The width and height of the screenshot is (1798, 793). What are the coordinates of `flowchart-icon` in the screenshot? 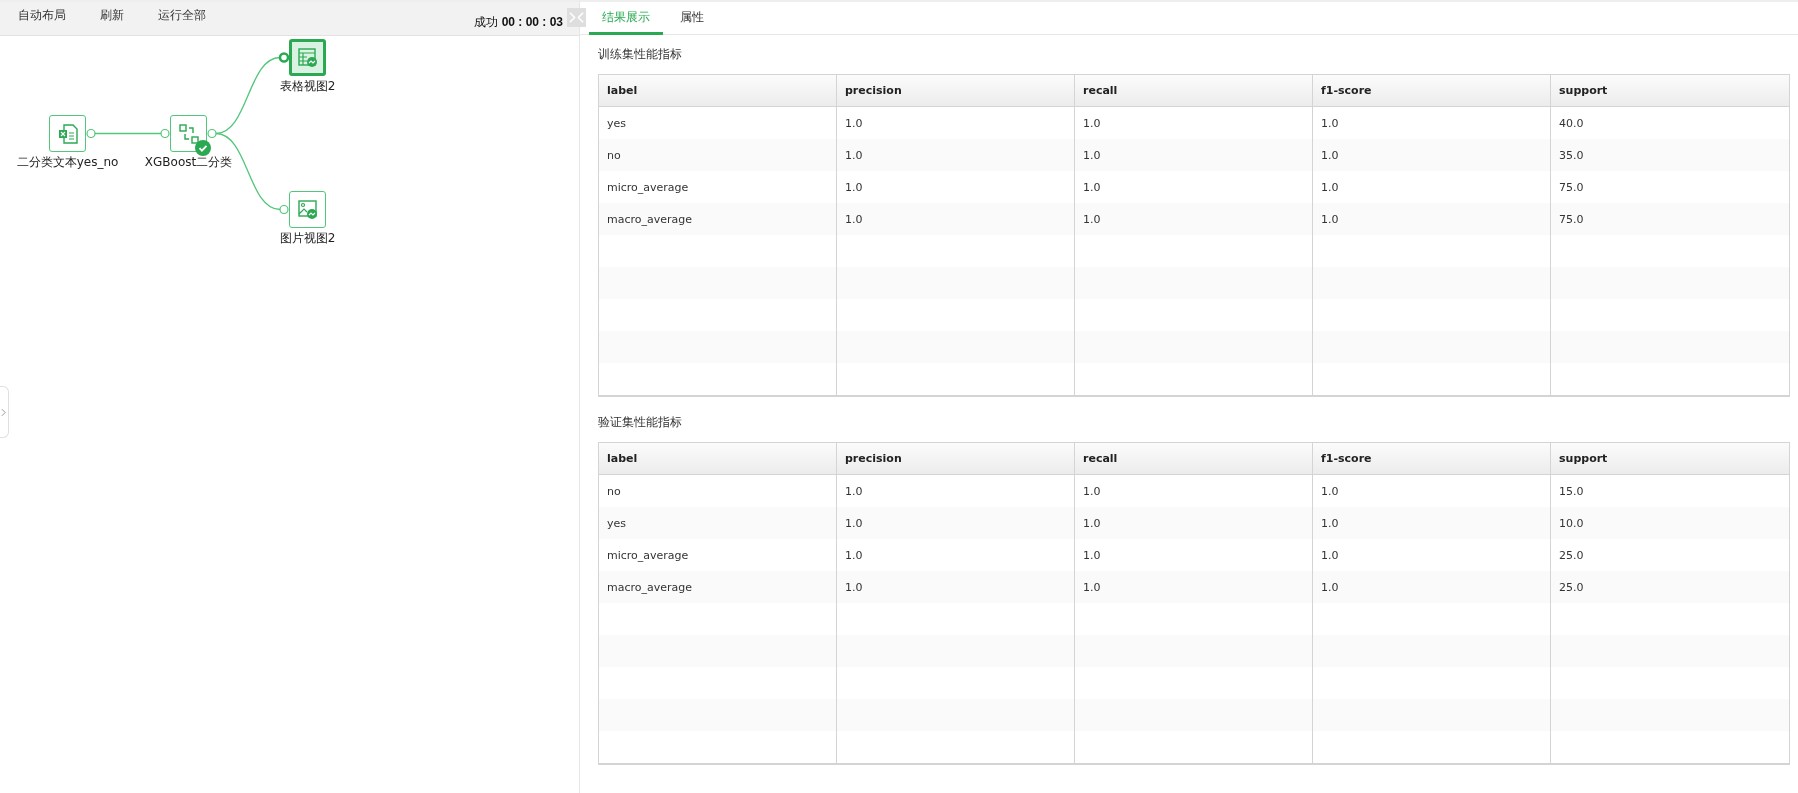 It's located at (188, 133).